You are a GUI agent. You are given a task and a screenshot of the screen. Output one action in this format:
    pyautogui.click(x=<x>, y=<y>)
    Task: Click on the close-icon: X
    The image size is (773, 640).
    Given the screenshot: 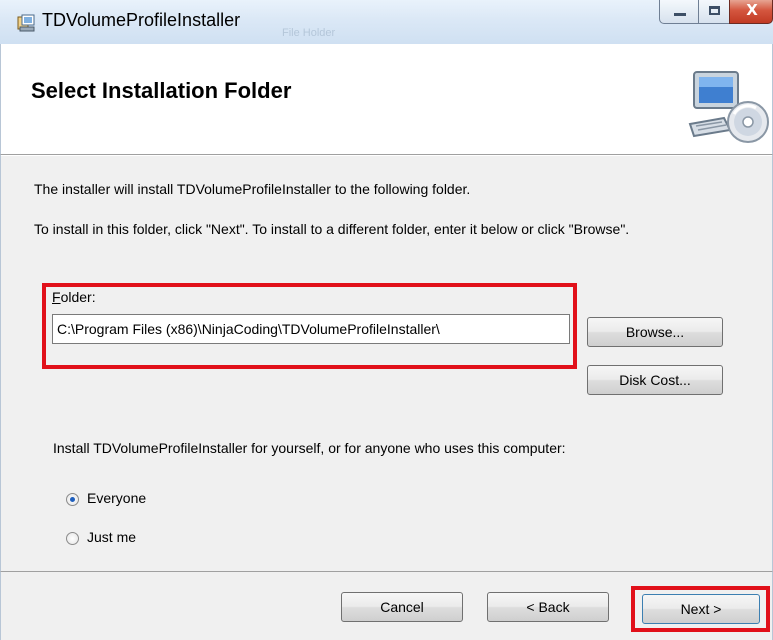 What is the action you would take?
    pyautogui.click(x=752, y=10)
    